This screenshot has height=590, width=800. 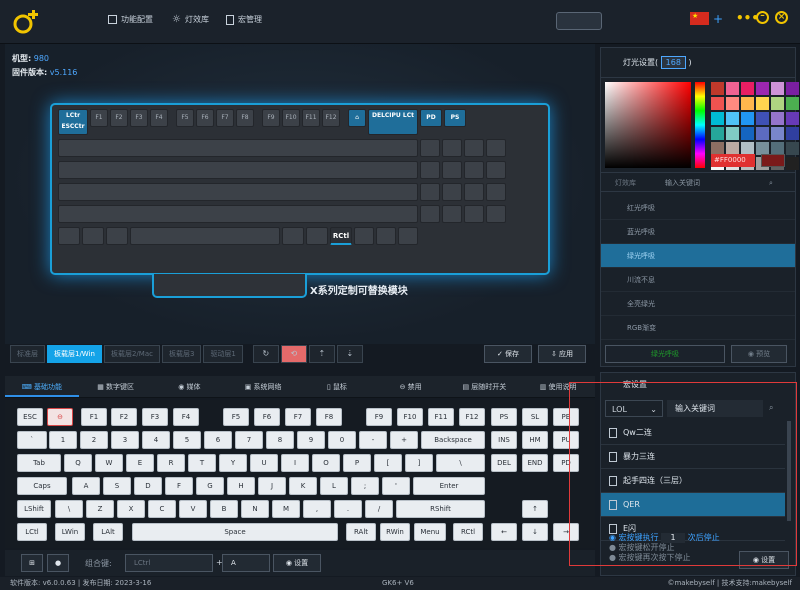 I want to click on vkey: 1, so click(x=63, y=440).